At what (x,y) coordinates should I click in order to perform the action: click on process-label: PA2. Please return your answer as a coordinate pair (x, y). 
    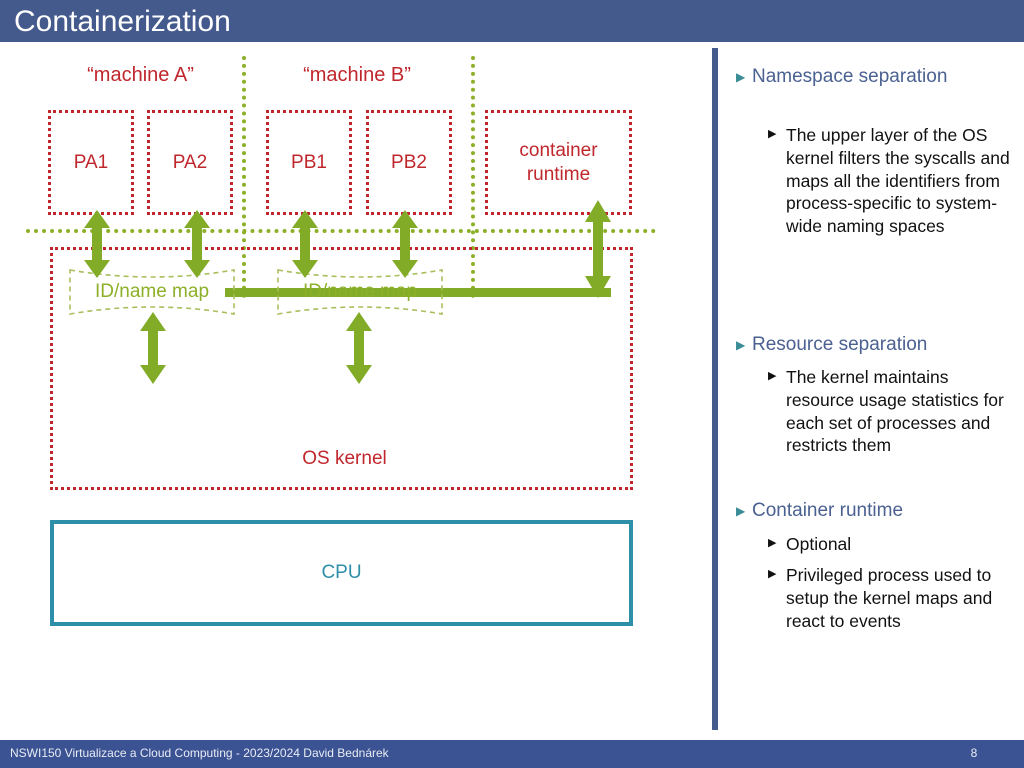
    Looking at the image, I should click on (190, 162).